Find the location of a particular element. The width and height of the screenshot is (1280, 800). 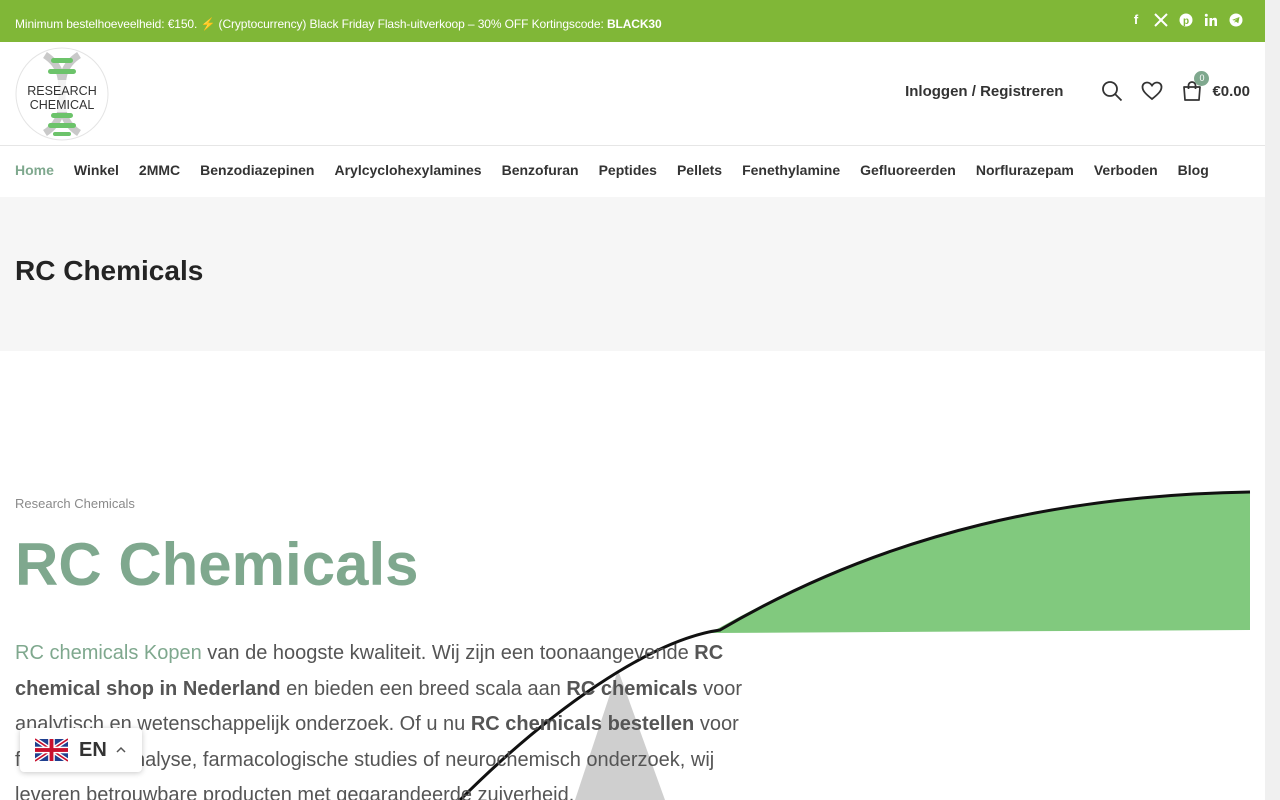

login-register-link: Inloggen / Registreren is located at coordinates (984, 91).